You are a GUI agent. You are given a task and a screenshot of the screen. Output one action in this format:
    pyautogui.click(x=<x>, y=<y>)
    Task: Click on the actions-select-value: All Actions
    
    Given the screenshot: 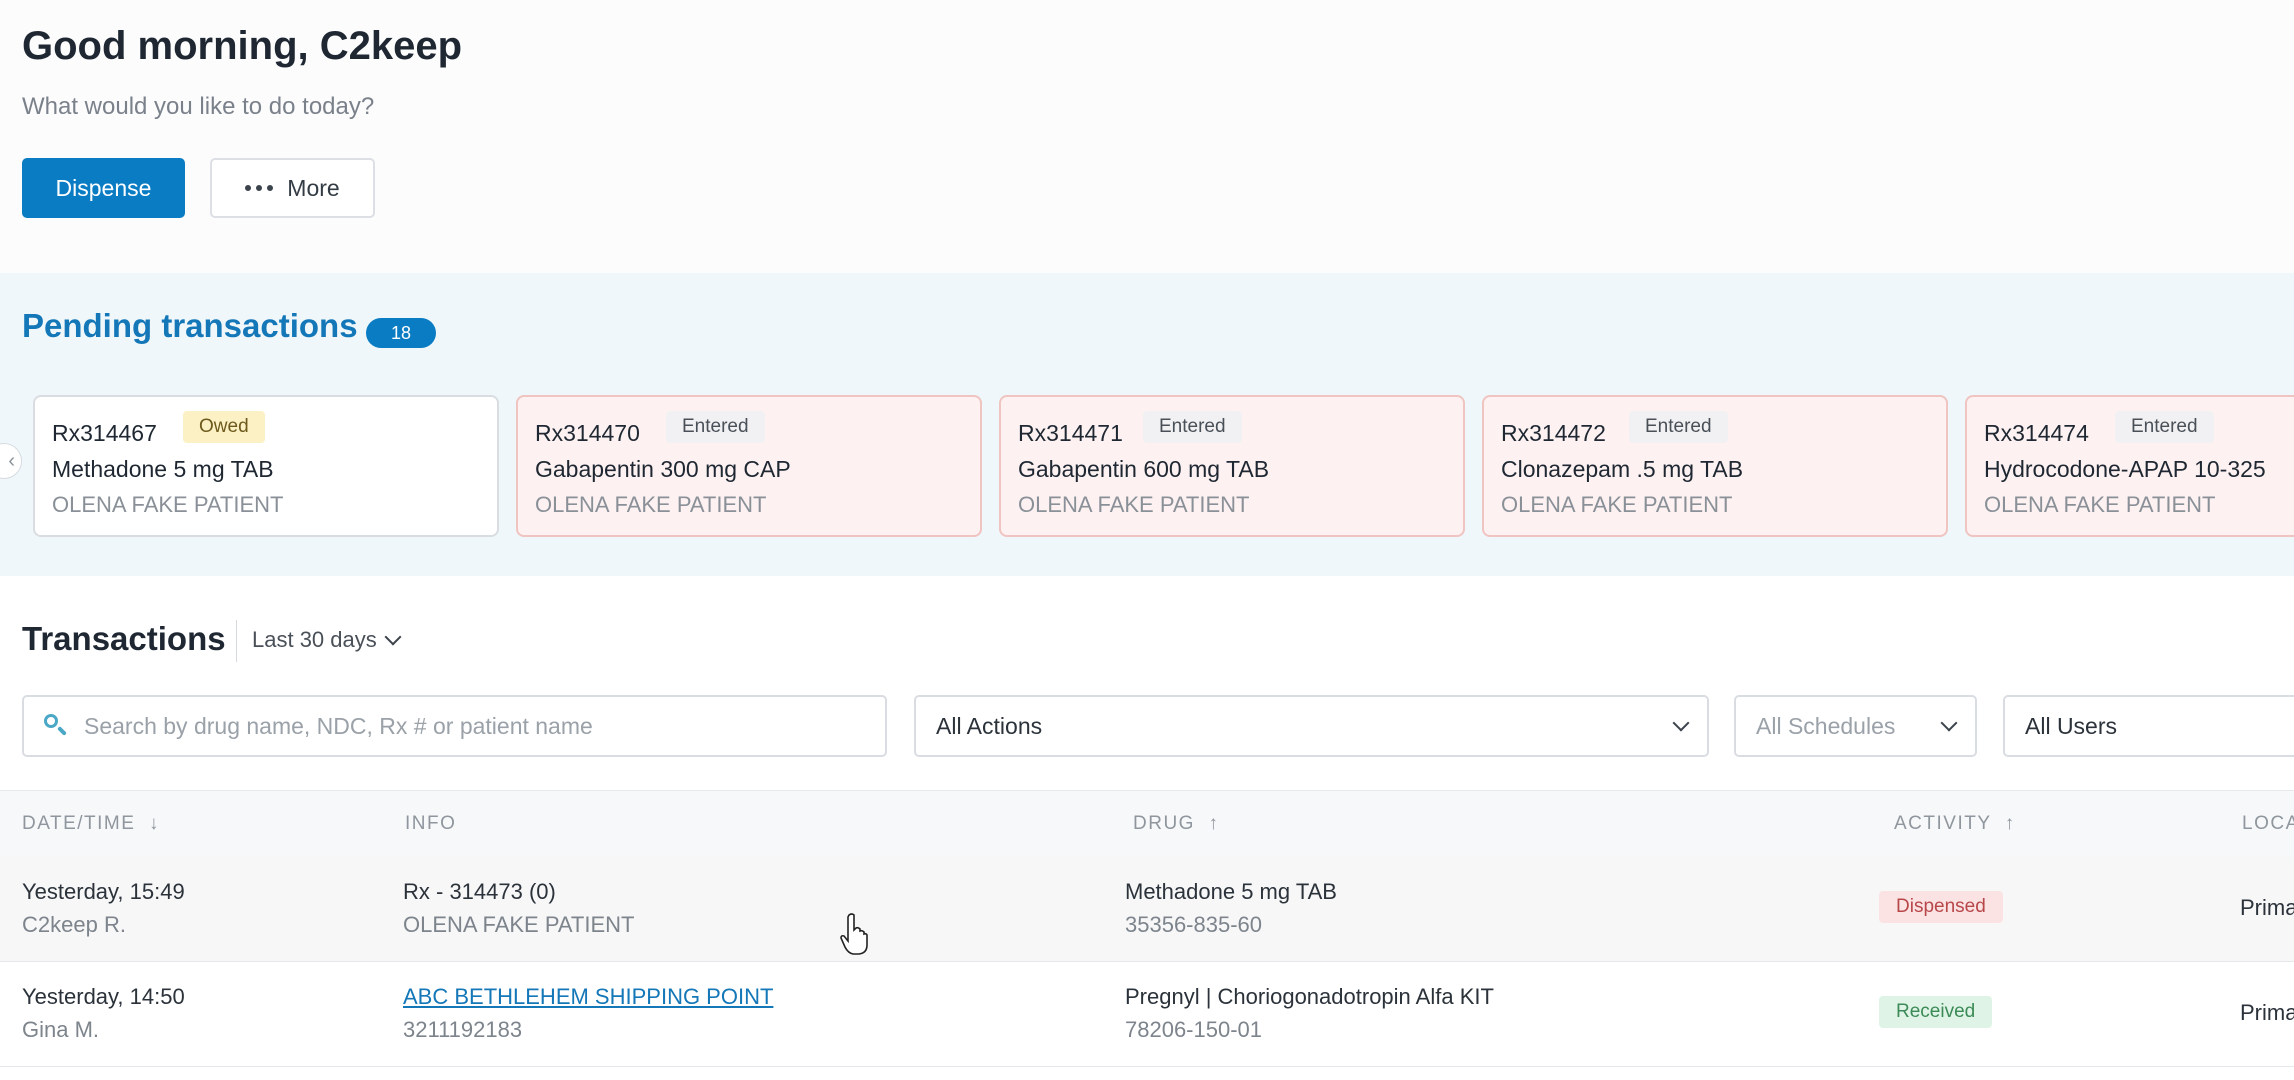 What is the action you would take?
    pyautogui.click(x=989, y=725)
    